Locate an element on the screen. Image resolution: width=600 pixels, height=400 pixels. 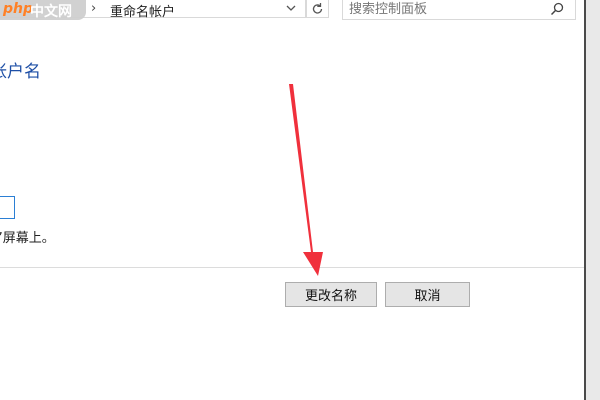
cancel-button: 取消 is located at coordinates (427, 294).